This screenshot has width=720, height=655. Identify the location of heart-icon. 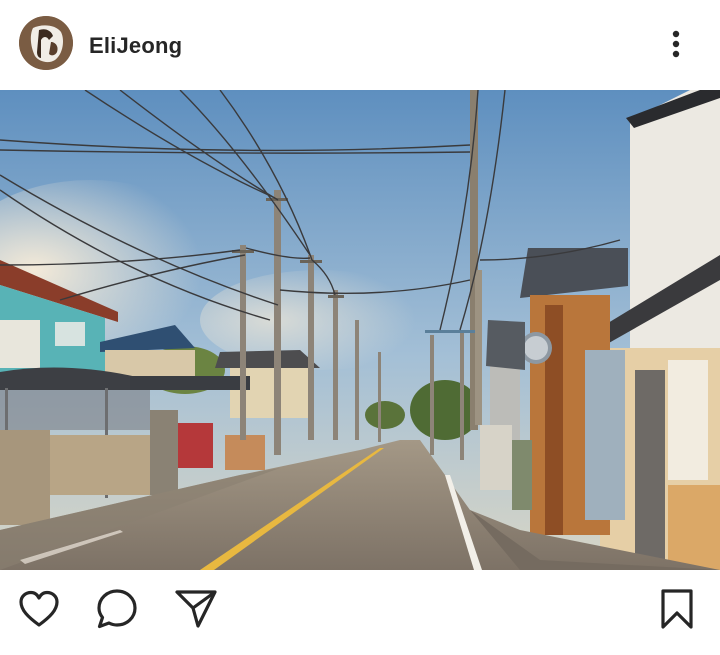
(39, 608).